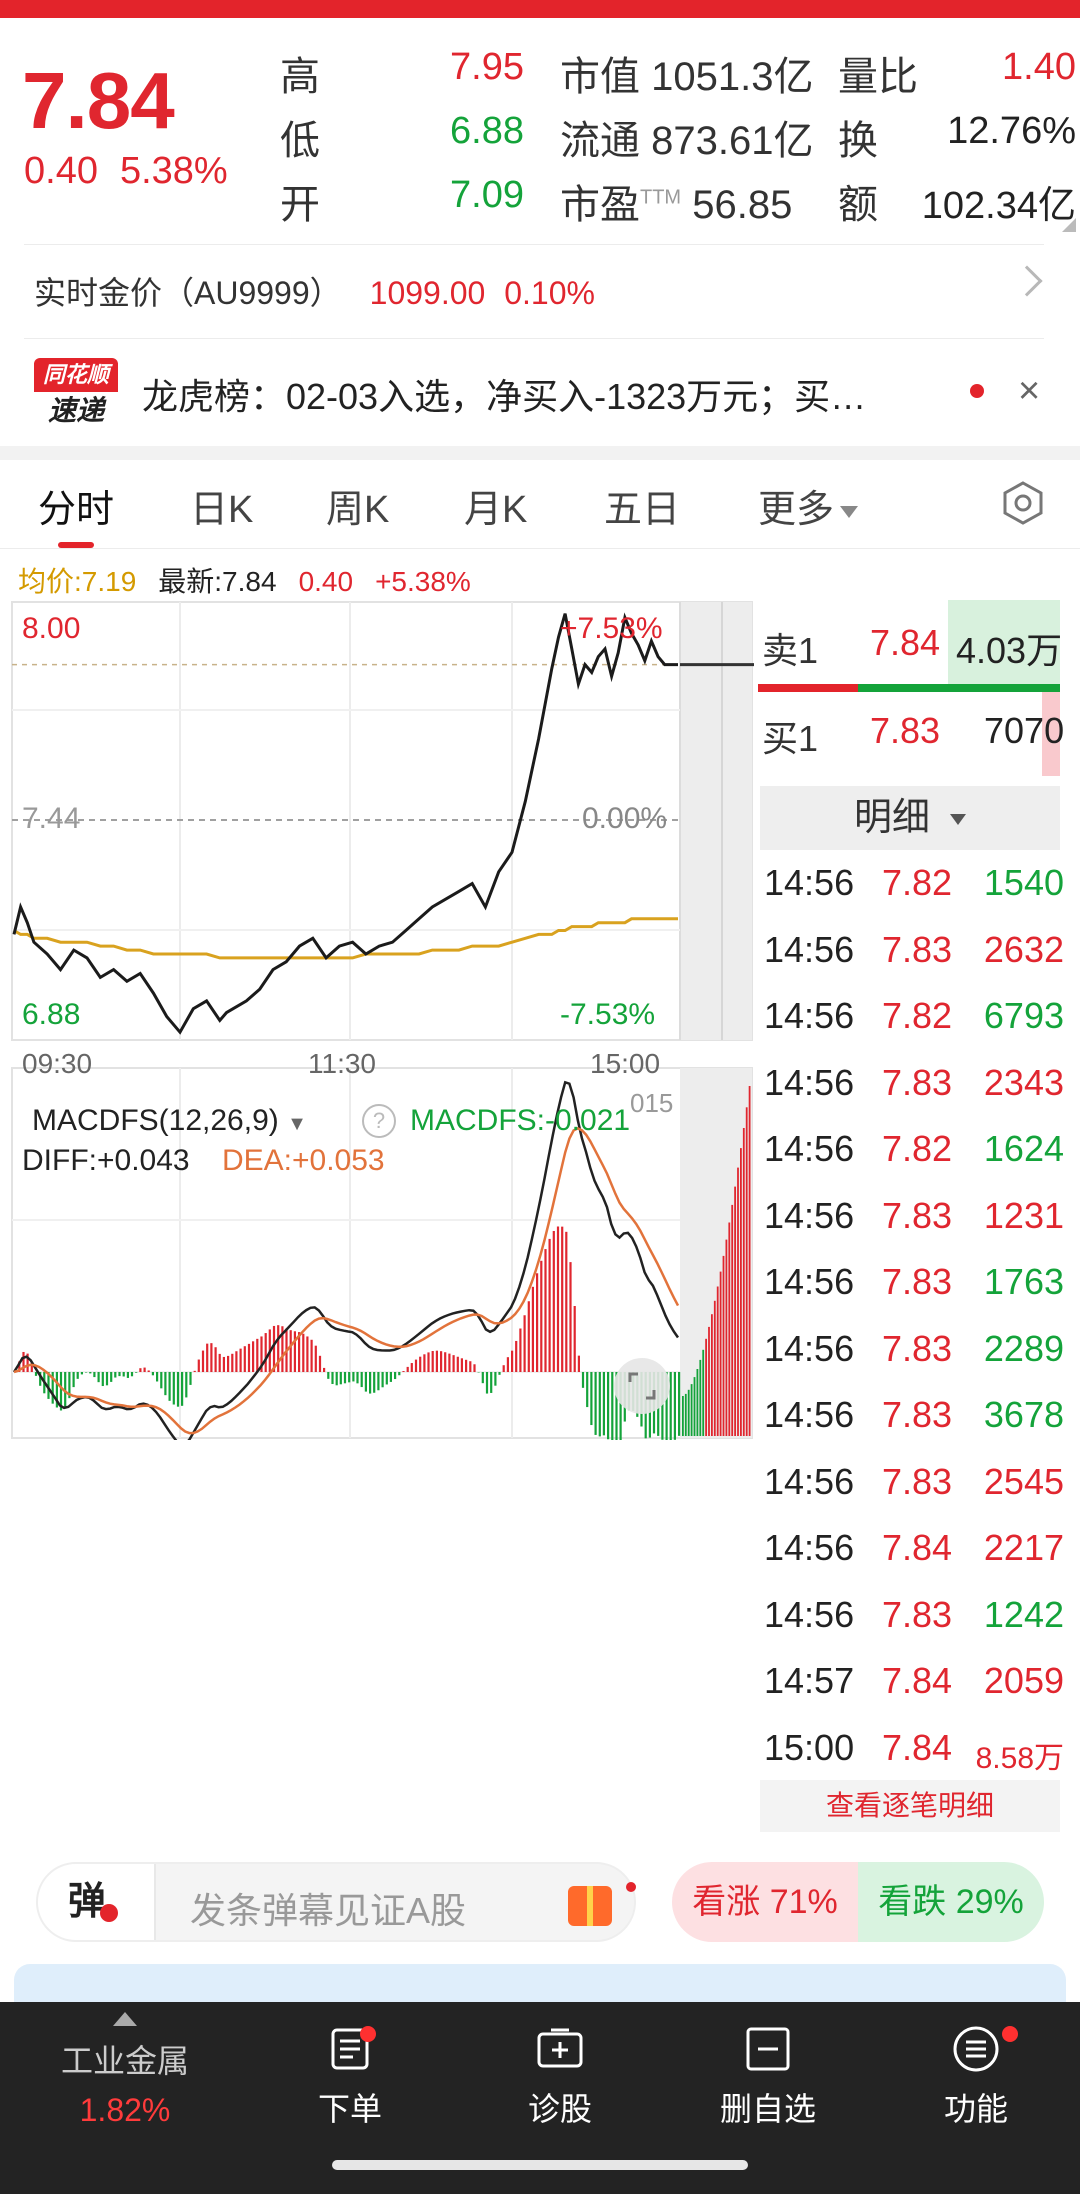 Image resolution: width=1080 pixels, height=2194 pixels. Describe the element at coordinates (858, 141) in the screenshot. I see `turnover-label: 换` at that location.